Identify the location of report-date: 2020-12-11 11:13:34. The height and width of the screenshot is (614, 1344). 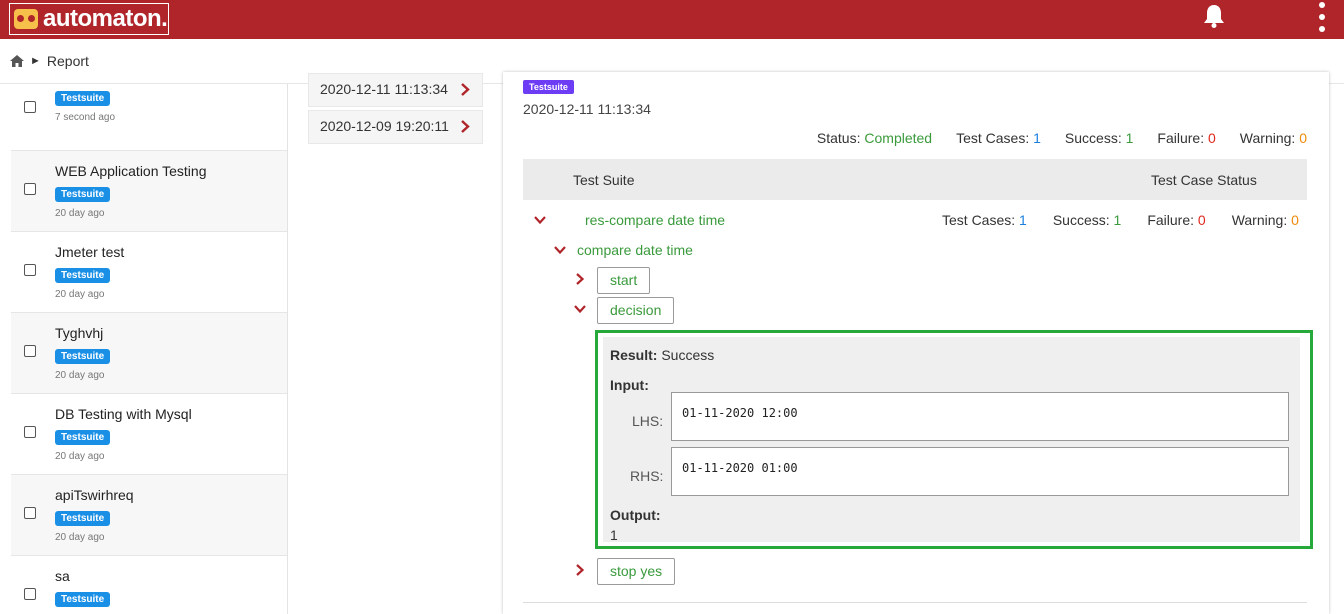
(587, 109).